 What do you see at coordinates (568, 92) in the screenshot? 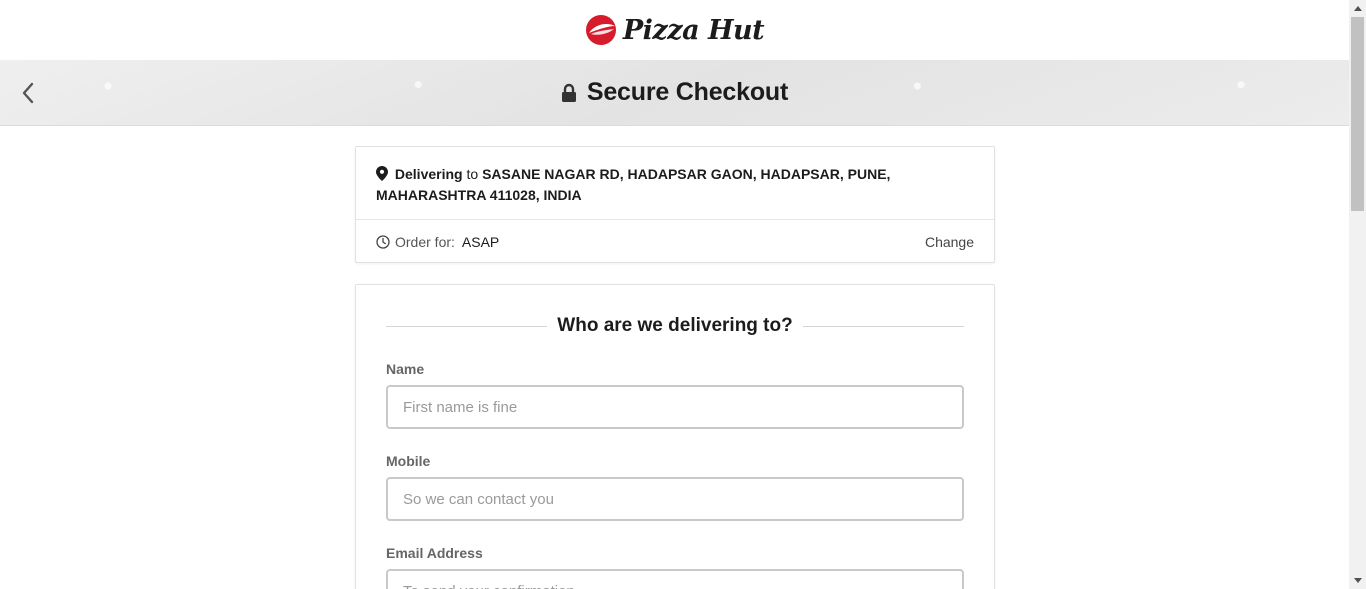
I see `lock-icon` at bounding box center [568, 92].